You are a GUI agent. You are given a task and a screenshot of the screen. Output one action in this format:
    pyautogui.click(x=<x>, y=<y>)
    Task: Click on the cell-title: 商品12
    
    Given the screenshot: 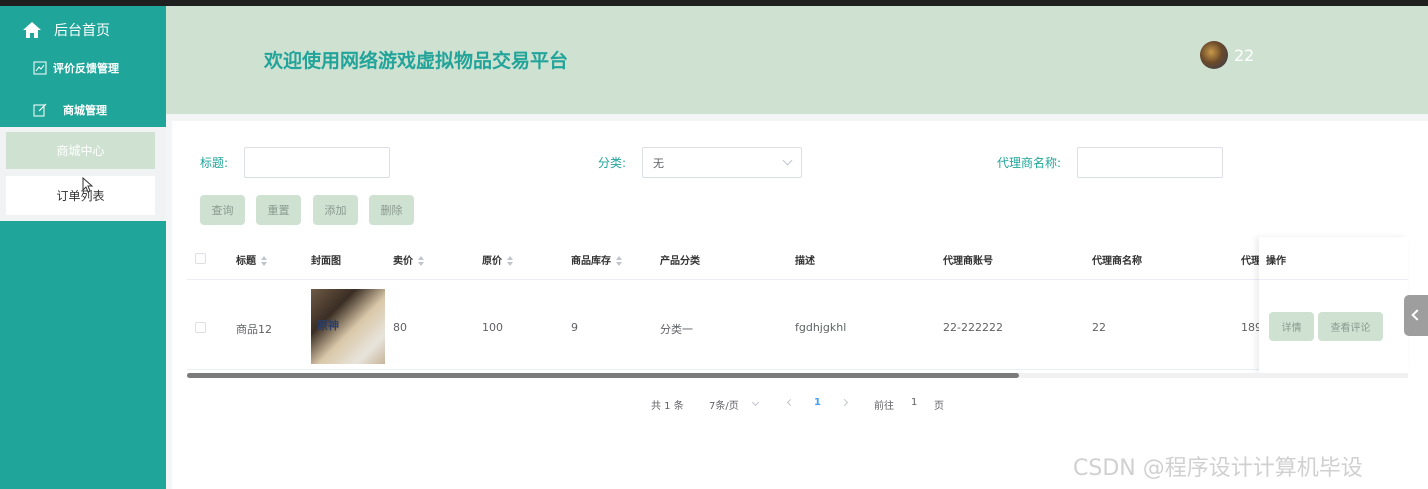 What is the action you would take?
    pyautogui.click(x=254, y=329)
    